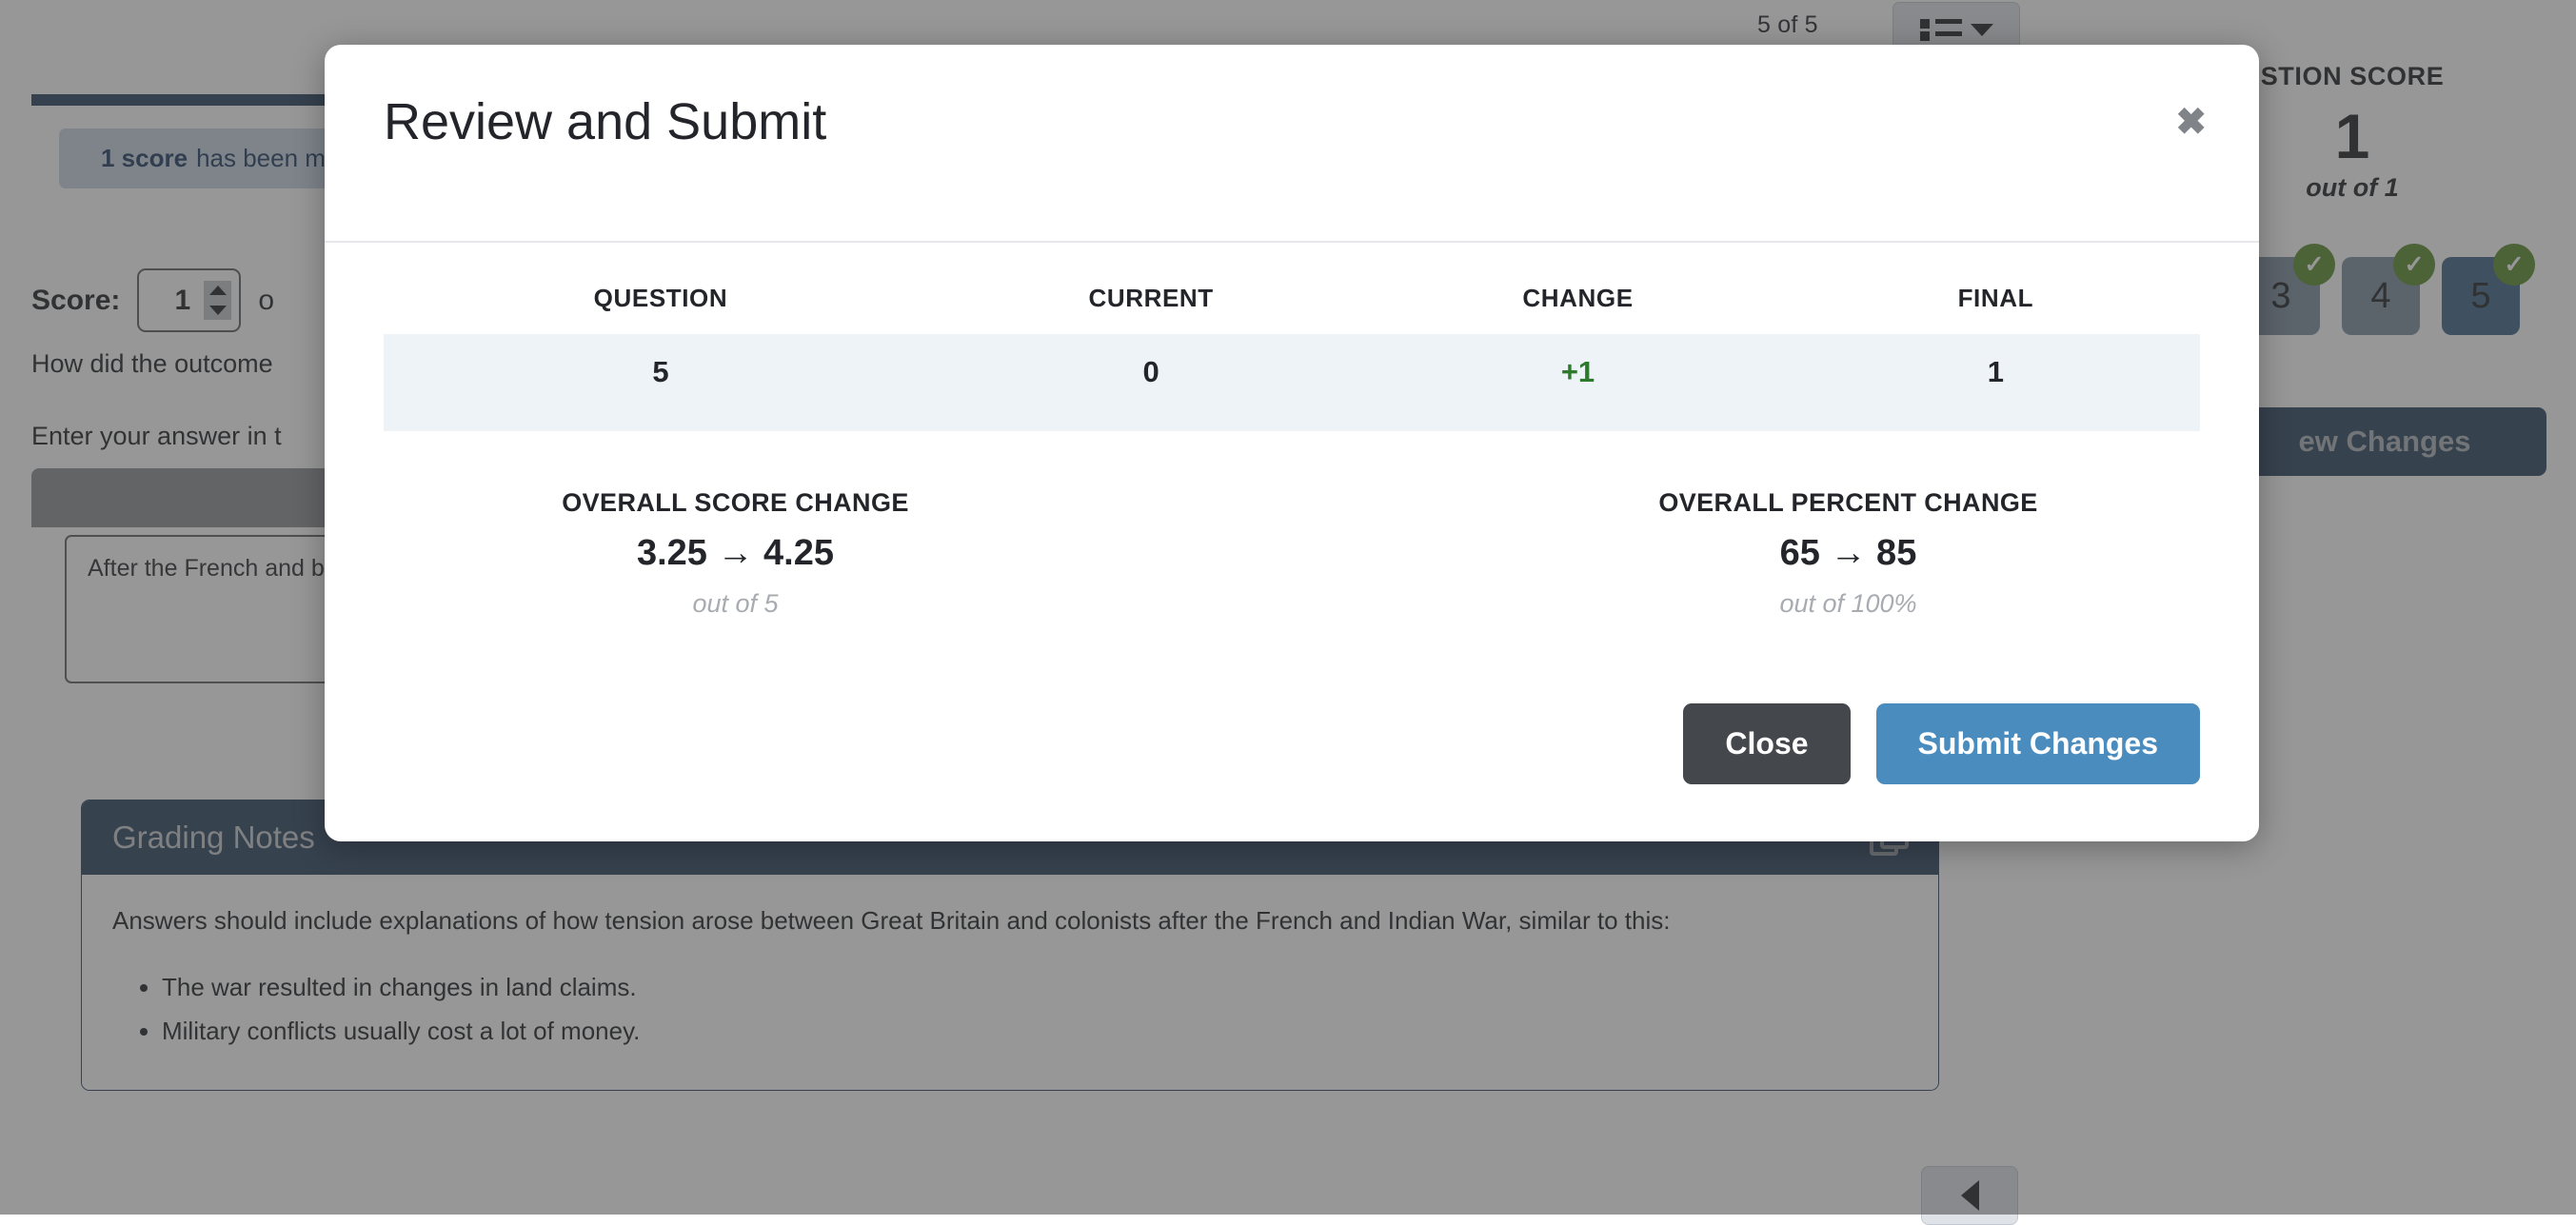  Describe the element at coordinates (605, 121) in the screenshot. I see `page-title: Review and Submit` at that location.